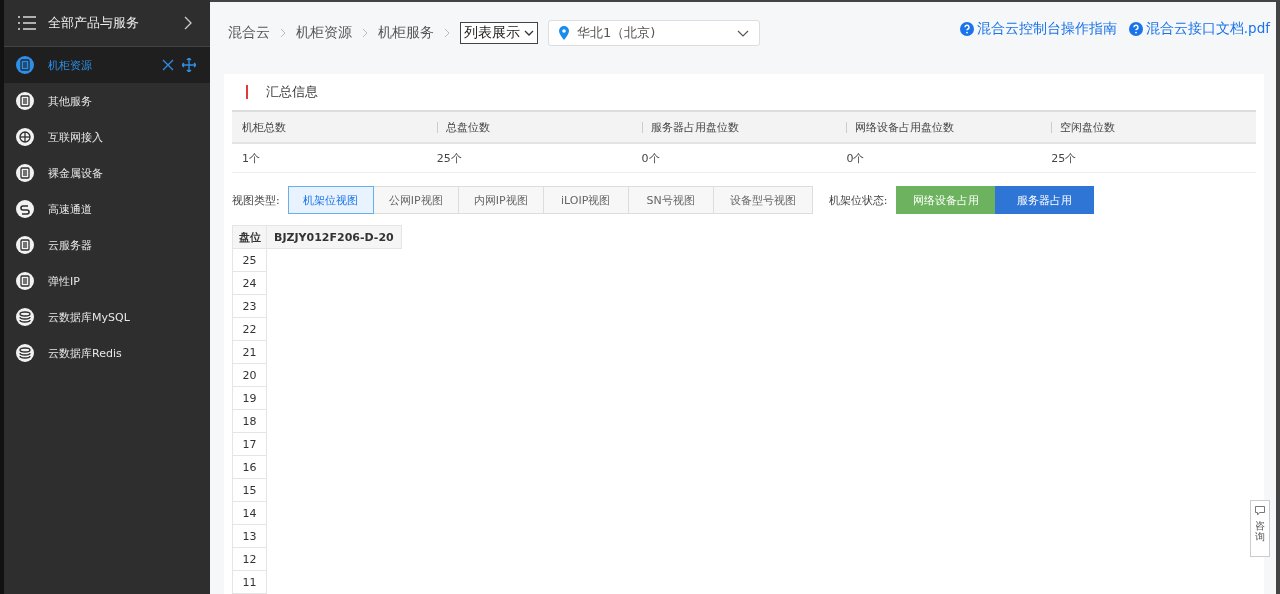 This screenshot has width=1280, height=594. What do you see at coordinates (94, 23) in the screenshot?
I see `sidebar-title: 全部产品与服务` at bounding box center [94, 23].